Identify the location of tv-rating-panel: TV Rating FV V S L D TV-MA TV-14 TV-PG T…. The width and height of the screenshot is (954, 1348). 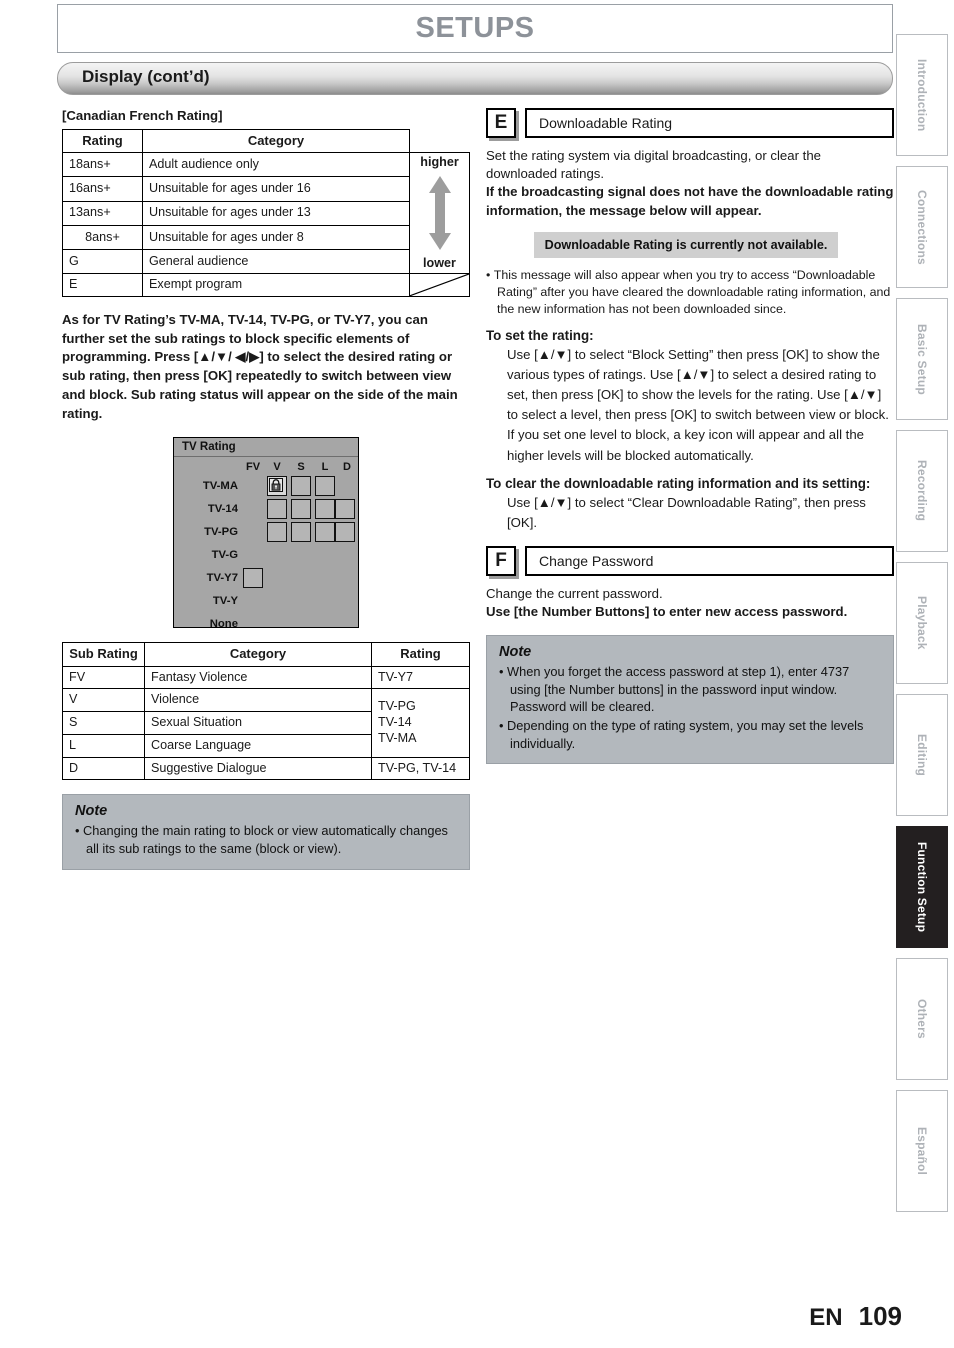
(266, 533).